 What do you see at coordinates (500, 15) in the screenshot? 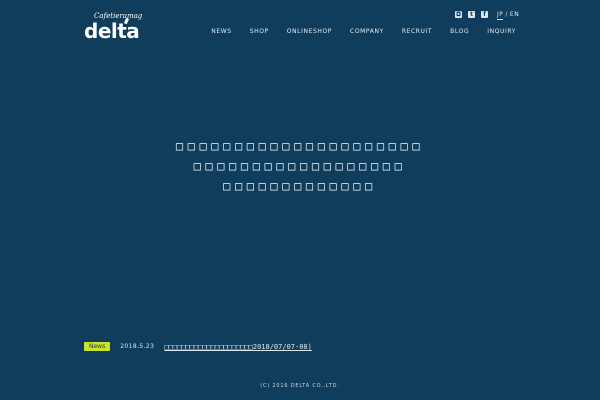
I see `lang-jp-link: JP` at bounding box center [500, 15].